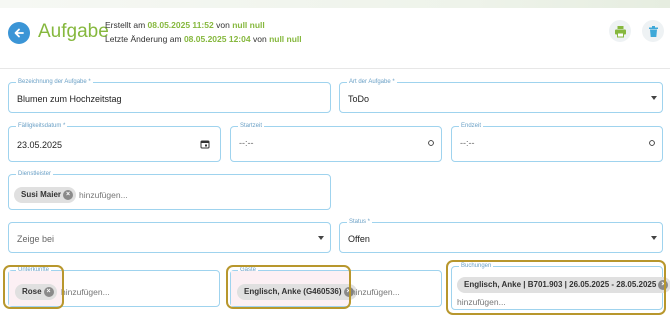 Image resolution: width=670 pixels, height=321 pixels. What do you see at coordinates (169, 237) in the screenshot?
I see `show-at-select: Zeige bei` at bounding box center [169, 237].